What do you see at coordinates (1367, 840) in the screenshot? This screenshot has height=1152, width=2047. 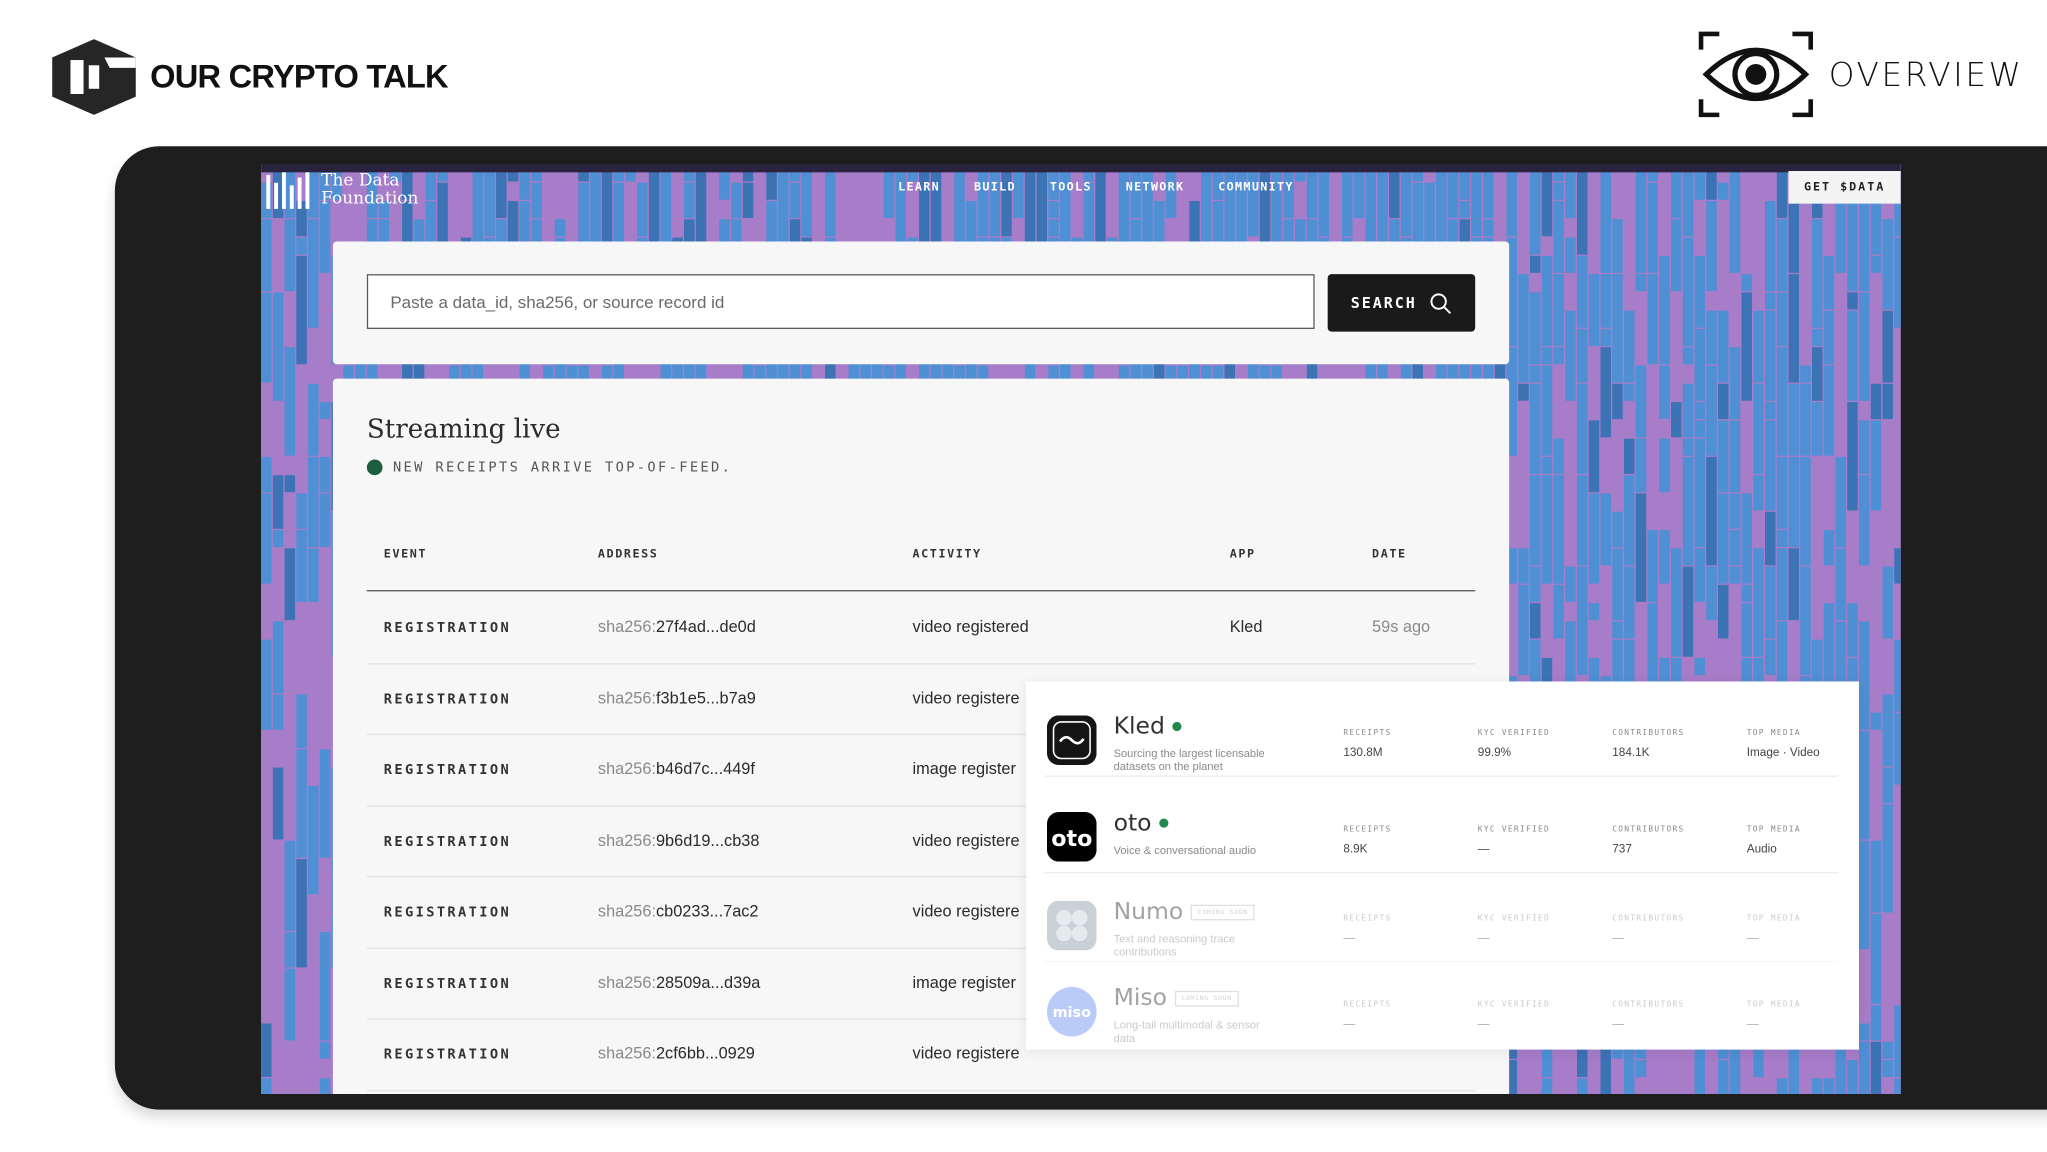 I see `app-metric: RECEIPTS 8.9K` at bounding box center [1367, 840].